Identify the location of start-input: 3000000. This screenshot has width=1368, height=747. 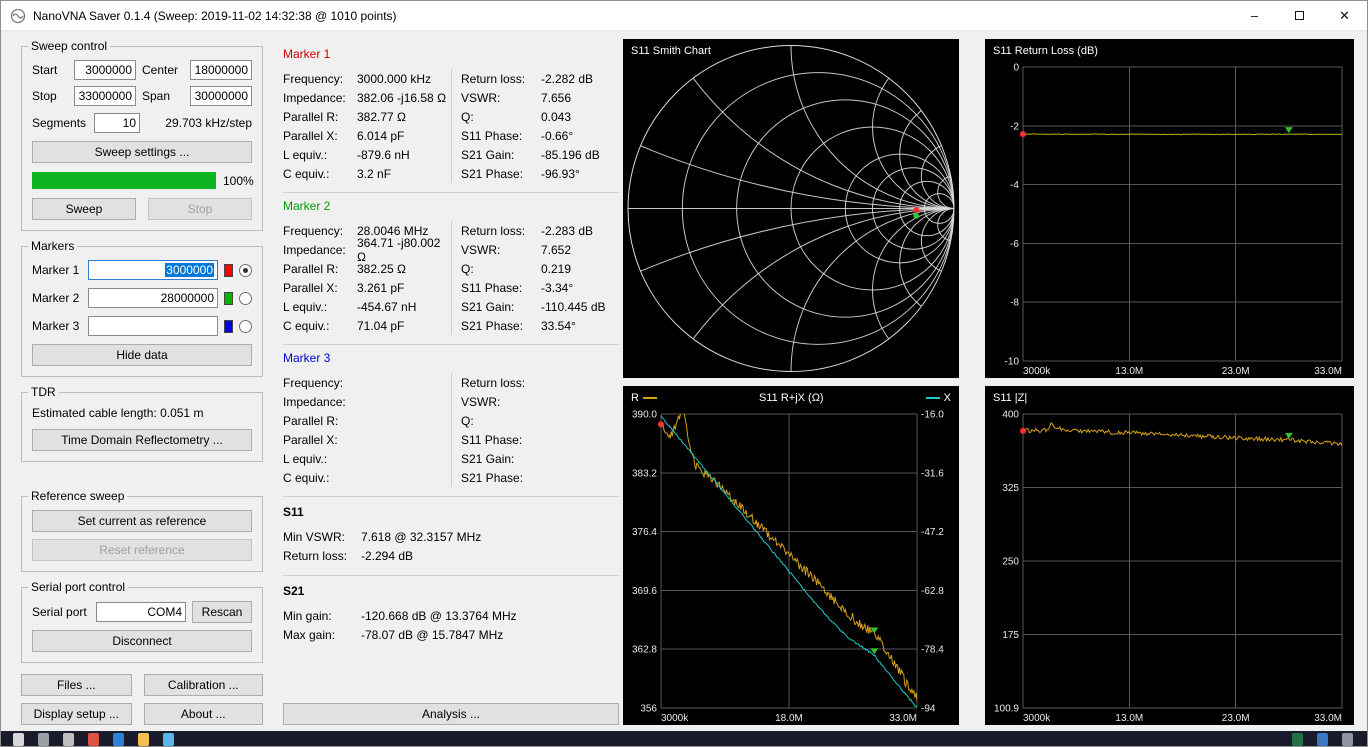
(105, 70).